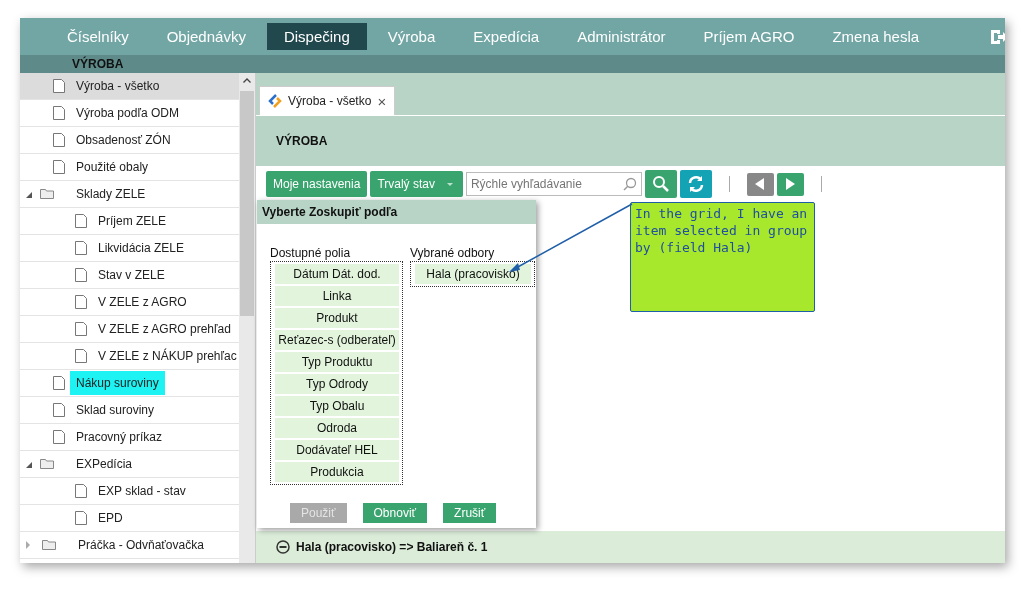  I want to click on group-row: Hala (pracovisko) => Baliareň č. 1, so click(630, 547).